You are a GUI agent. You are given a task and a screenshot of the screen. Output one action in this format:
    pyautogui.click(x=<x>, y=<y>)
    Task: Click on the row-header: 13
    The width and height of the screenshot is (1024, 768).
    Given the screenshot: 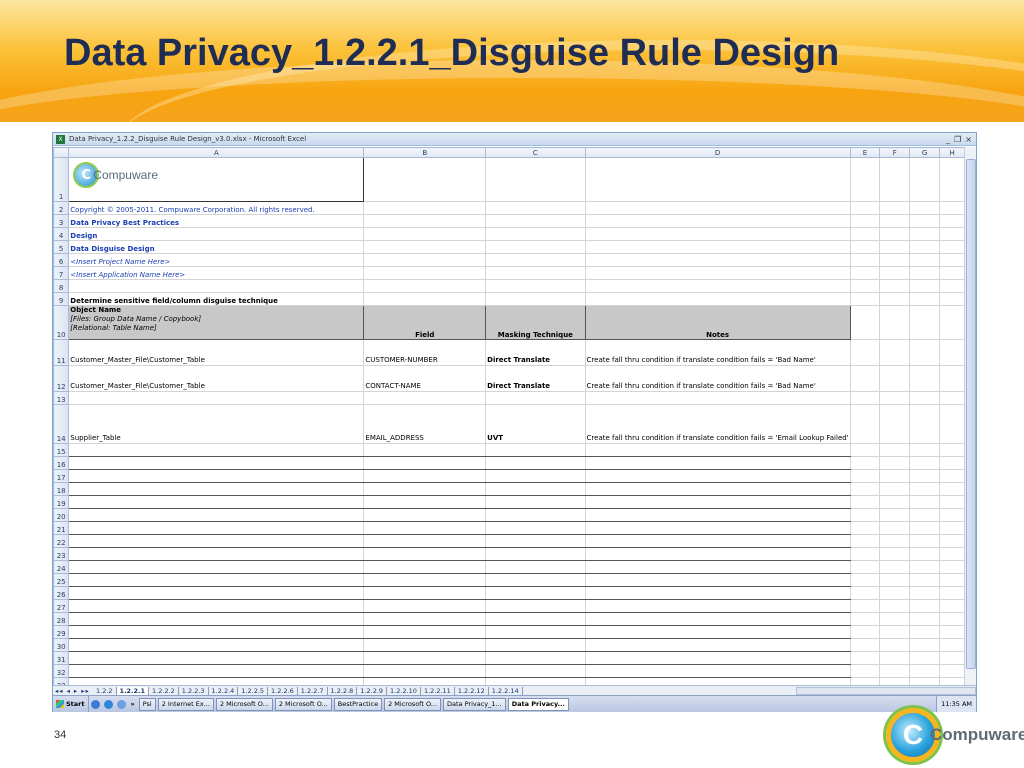 What is the action you would take?
    pyautogui.click(x=61, y=398)
    